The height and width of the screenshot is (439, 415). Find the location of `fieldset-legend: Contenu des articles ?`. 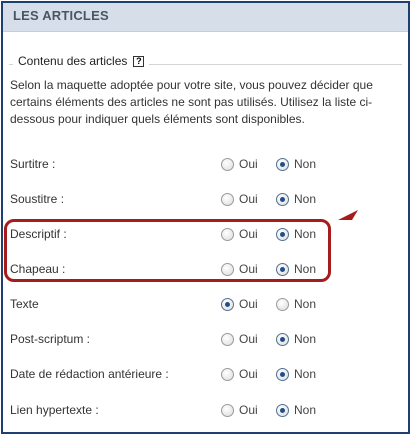

fieldset-legend: Contenu des articles ? is located at coordinates (81, 61).